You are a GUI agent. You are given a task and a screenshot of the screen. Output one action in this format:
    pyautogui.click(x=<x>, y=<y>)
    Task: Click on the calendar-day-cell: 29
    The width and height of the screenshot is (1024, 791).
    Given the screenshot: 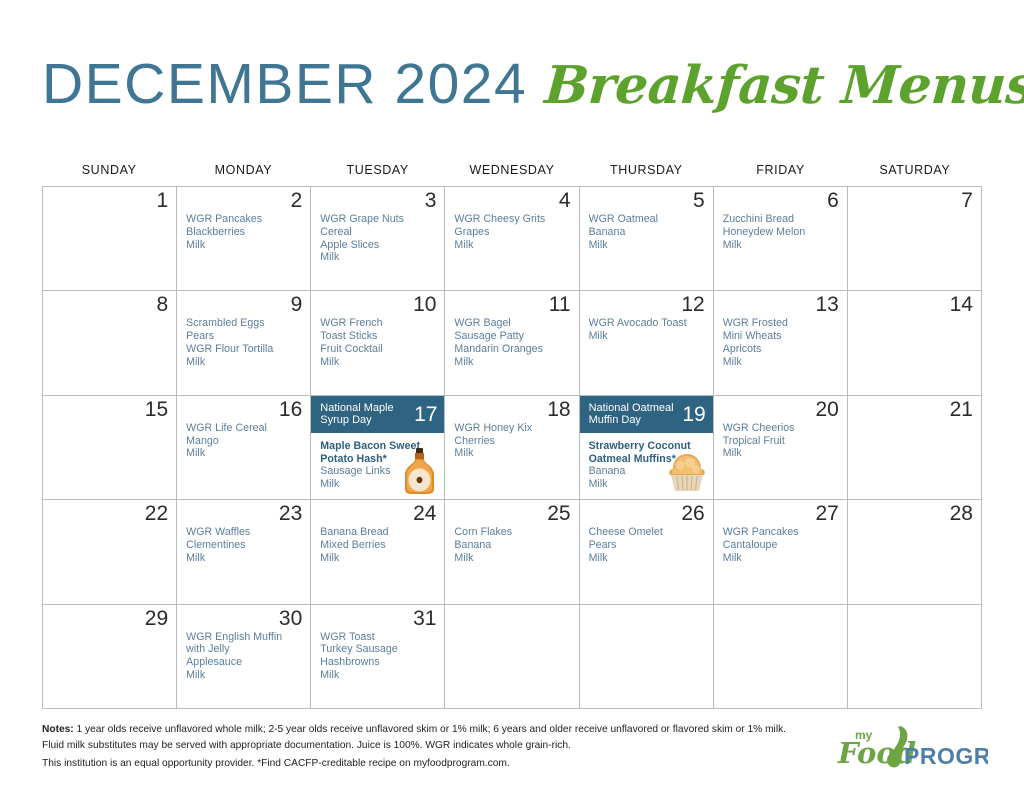 What is the action you would take?
    pyautogui.click(x=110, y=656)
    